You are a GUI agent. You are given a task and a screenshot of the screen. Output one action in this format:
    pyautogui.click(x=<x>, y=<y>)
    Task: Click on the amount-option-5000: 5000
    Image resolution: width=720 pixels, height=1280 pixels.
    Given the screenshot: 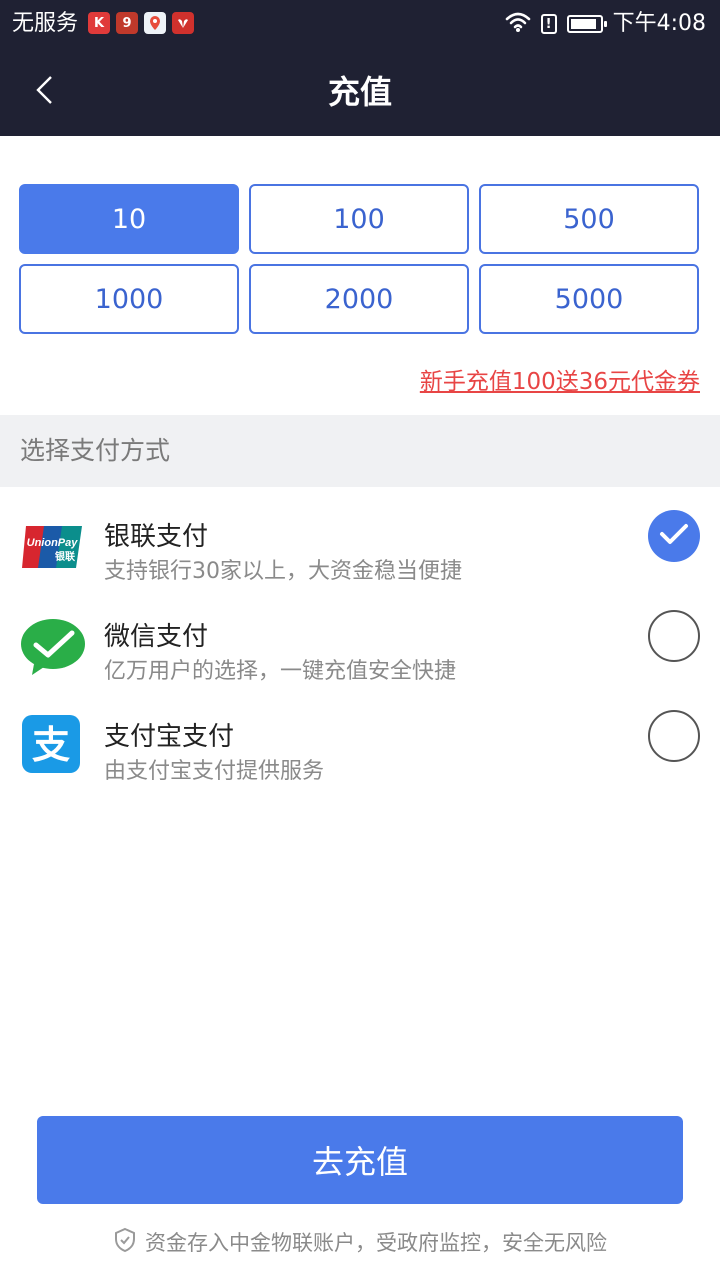 What is the action you would take?
    pyautogui.click(x=589, y=299)
    